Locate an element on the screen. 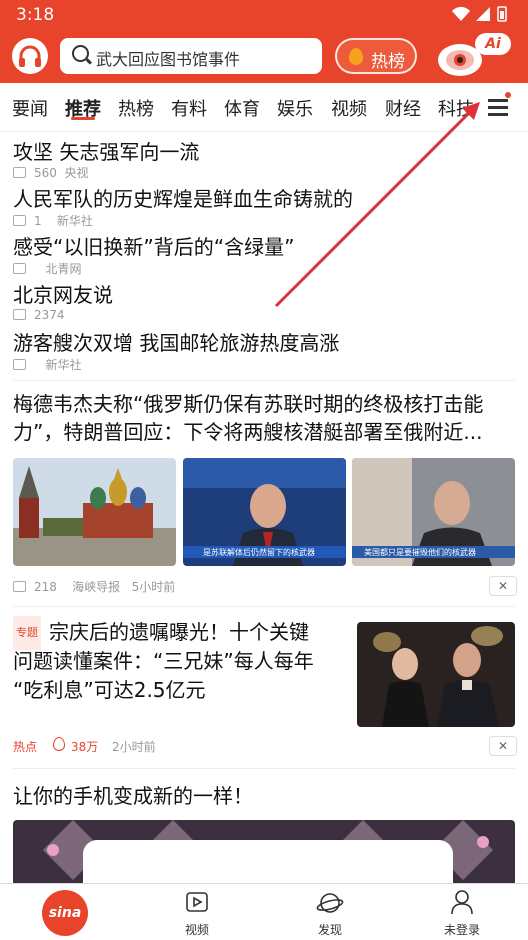 Image resolution: width=528 pixels, height=940 pixels. hot-list-button: 热榜 is located at coordinates (376, 56).